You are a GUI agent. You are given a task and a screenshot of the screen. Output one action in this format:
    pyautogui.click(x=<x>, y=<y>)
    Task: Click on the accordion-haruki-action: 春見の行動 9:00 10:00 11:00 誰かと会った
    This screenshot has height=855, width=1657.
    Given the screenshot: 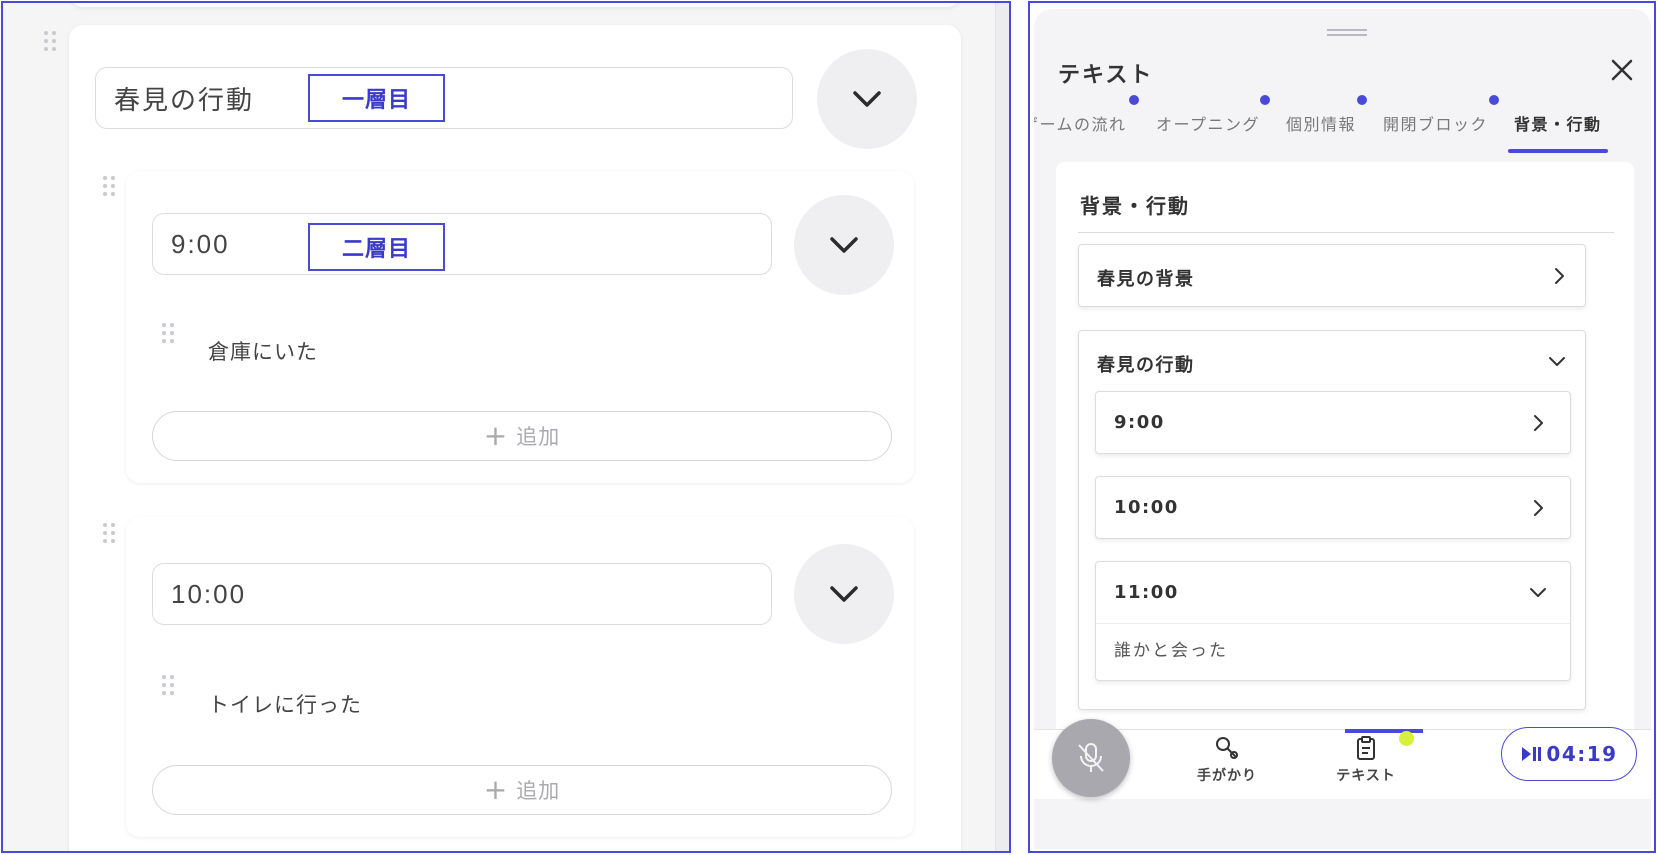 What is the action you would take?
    pyautogui.click(x=1332, y=520)
    